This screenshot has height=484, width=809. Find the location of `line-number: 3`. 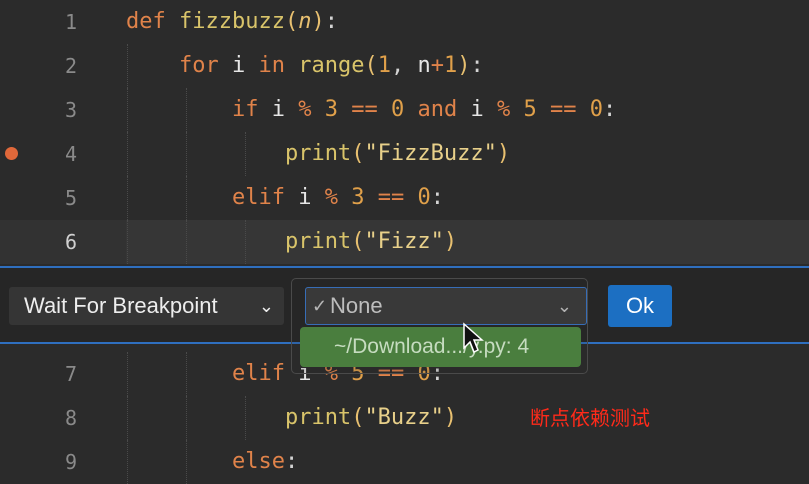

line-number: 3 is located at coordinates (70, 110).